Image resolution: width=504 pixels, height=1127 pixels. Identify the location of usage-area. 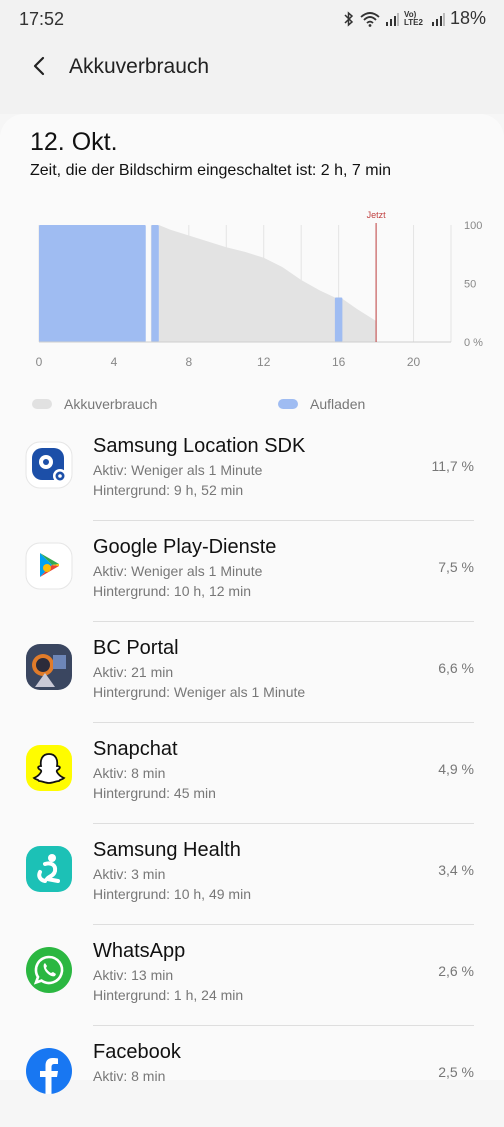
(267, 283).